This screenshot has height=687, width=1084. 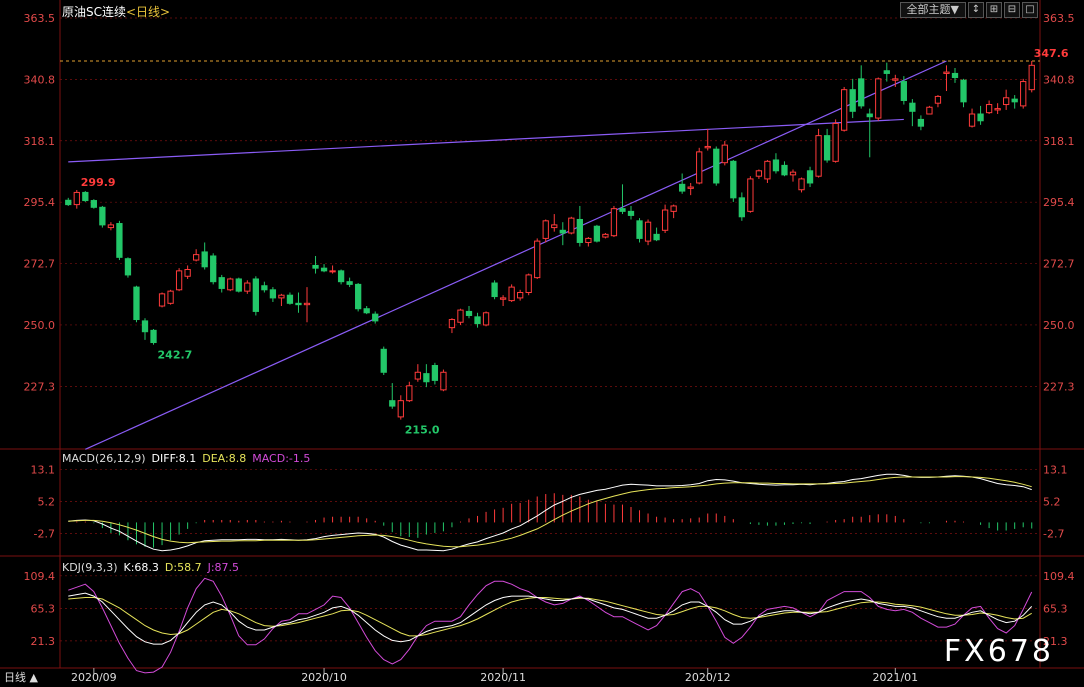 I want to click on y-tick-label-right: 109.4, so click(x=1059, y=576).